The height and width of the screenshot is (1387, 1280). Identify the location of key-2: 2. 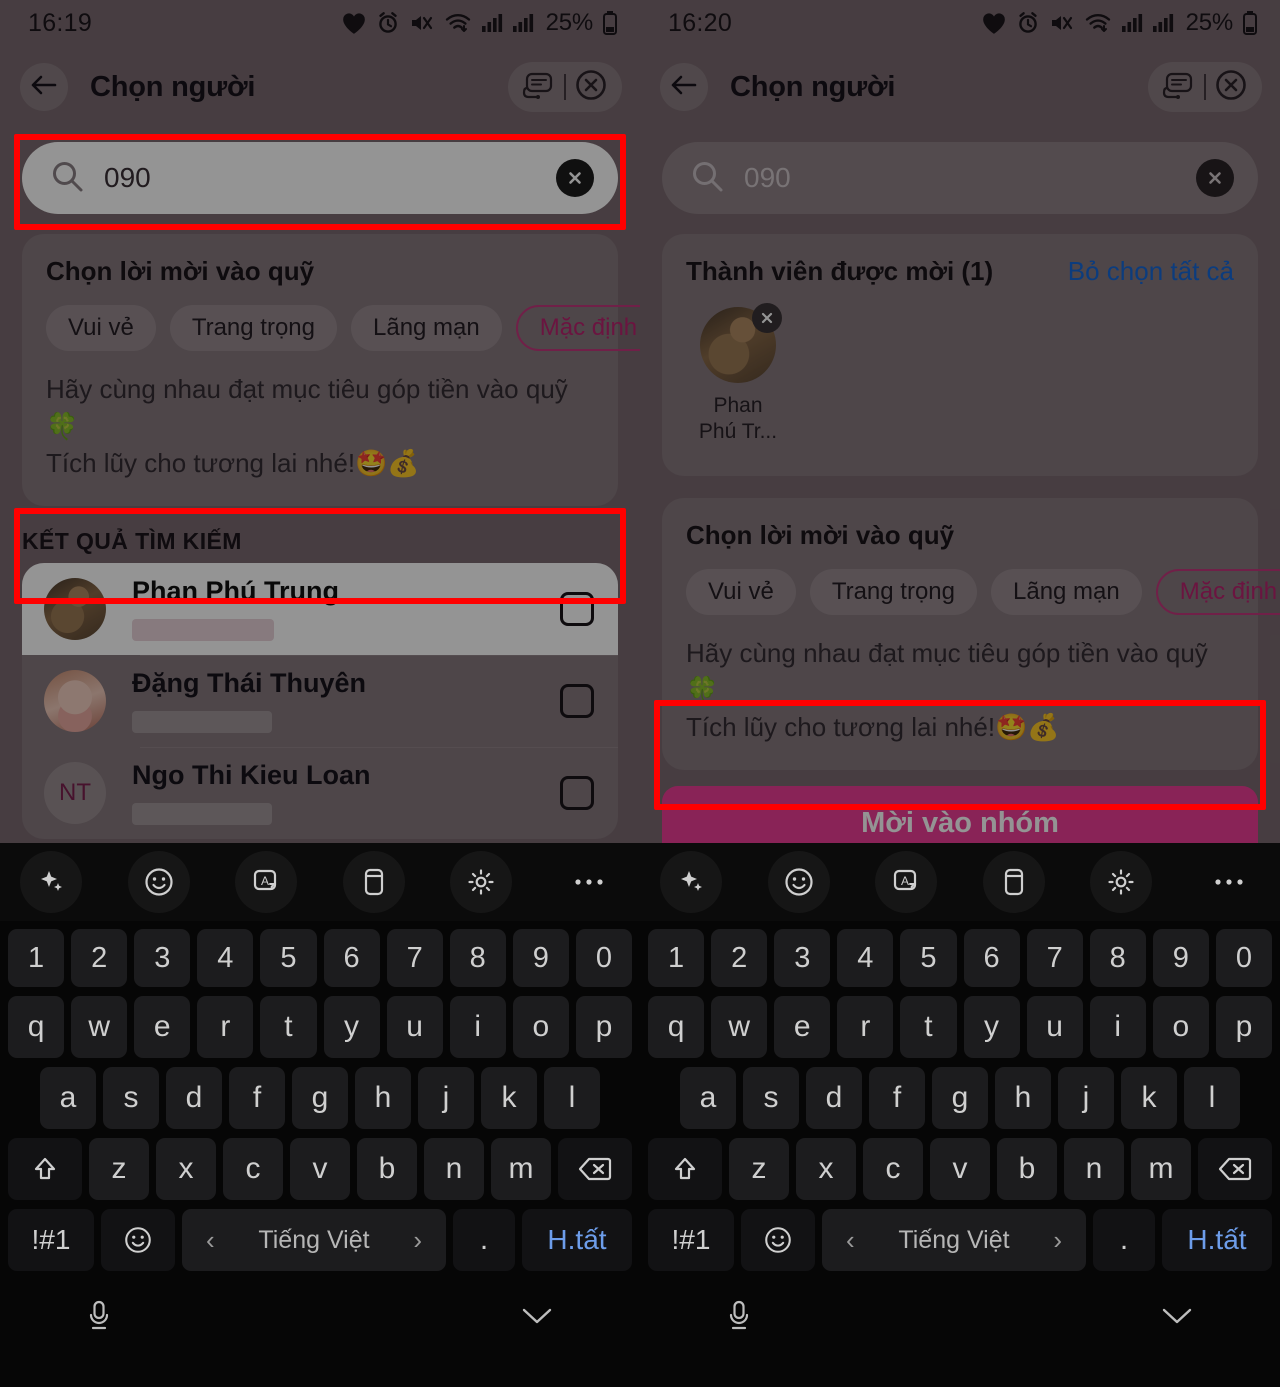
(99, 958).